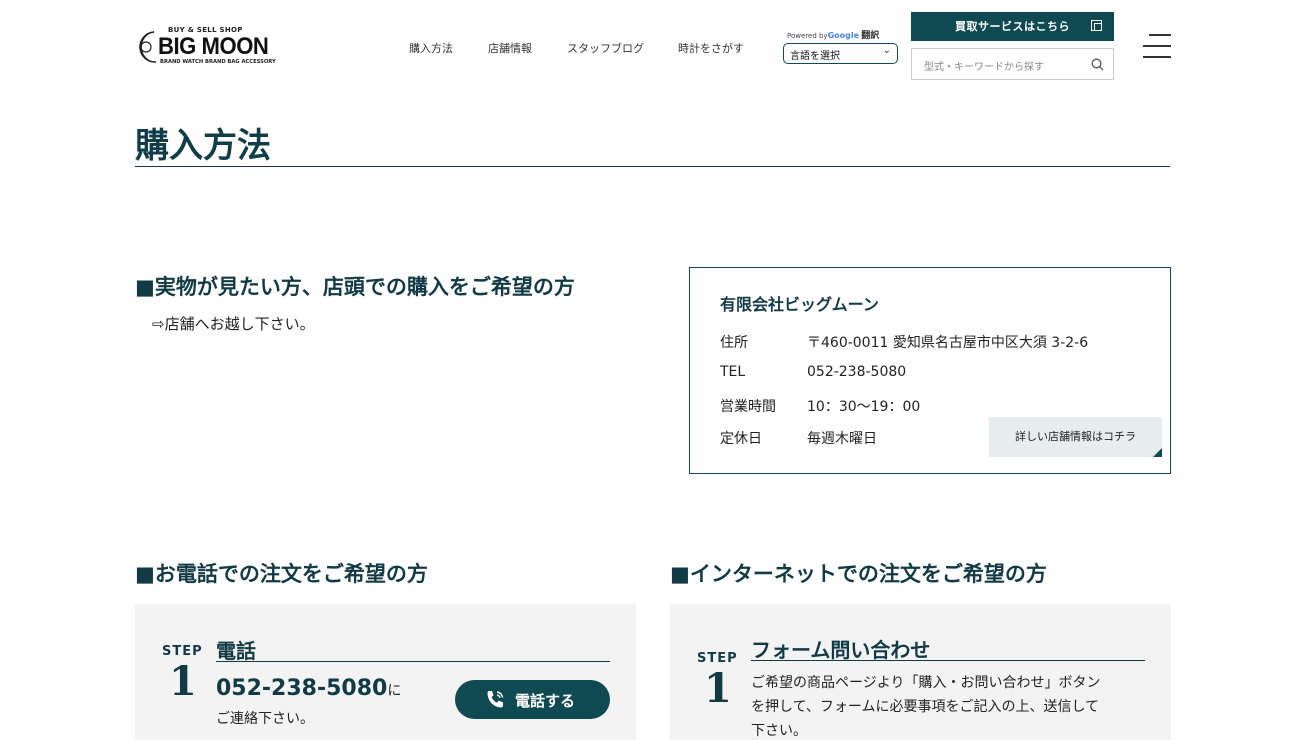 Image resolution: width=1297 pixels, height=740 pixels. I want to click on nav-item-blog: スタッフブログ, so click(605, 48).